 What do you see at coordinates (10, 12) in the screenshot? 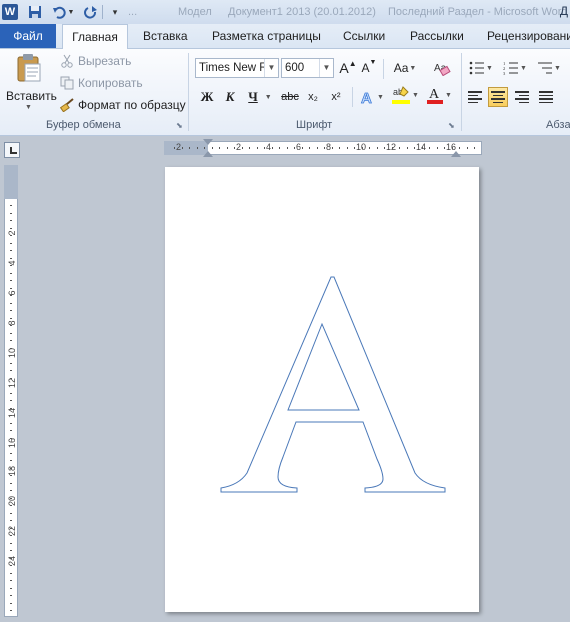
I see `word-icon: W` at bounding box center [10, 12].